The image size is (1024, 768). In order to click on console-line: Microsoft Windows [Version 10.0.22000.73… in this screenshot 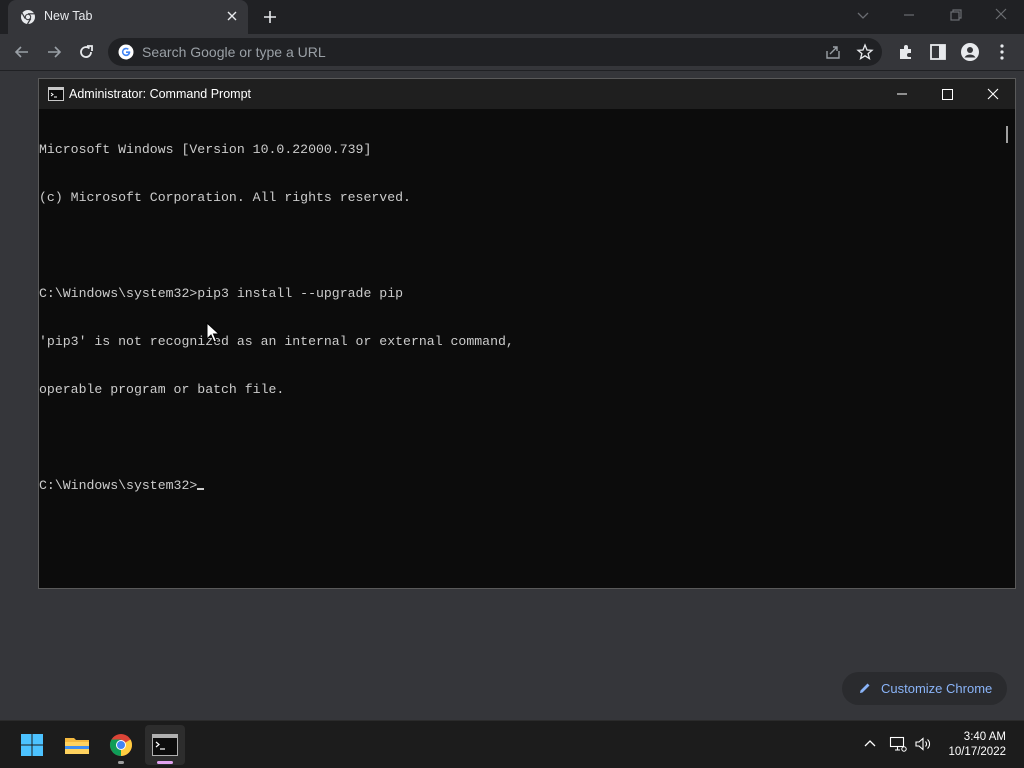, I will do `click(205, 149)`.